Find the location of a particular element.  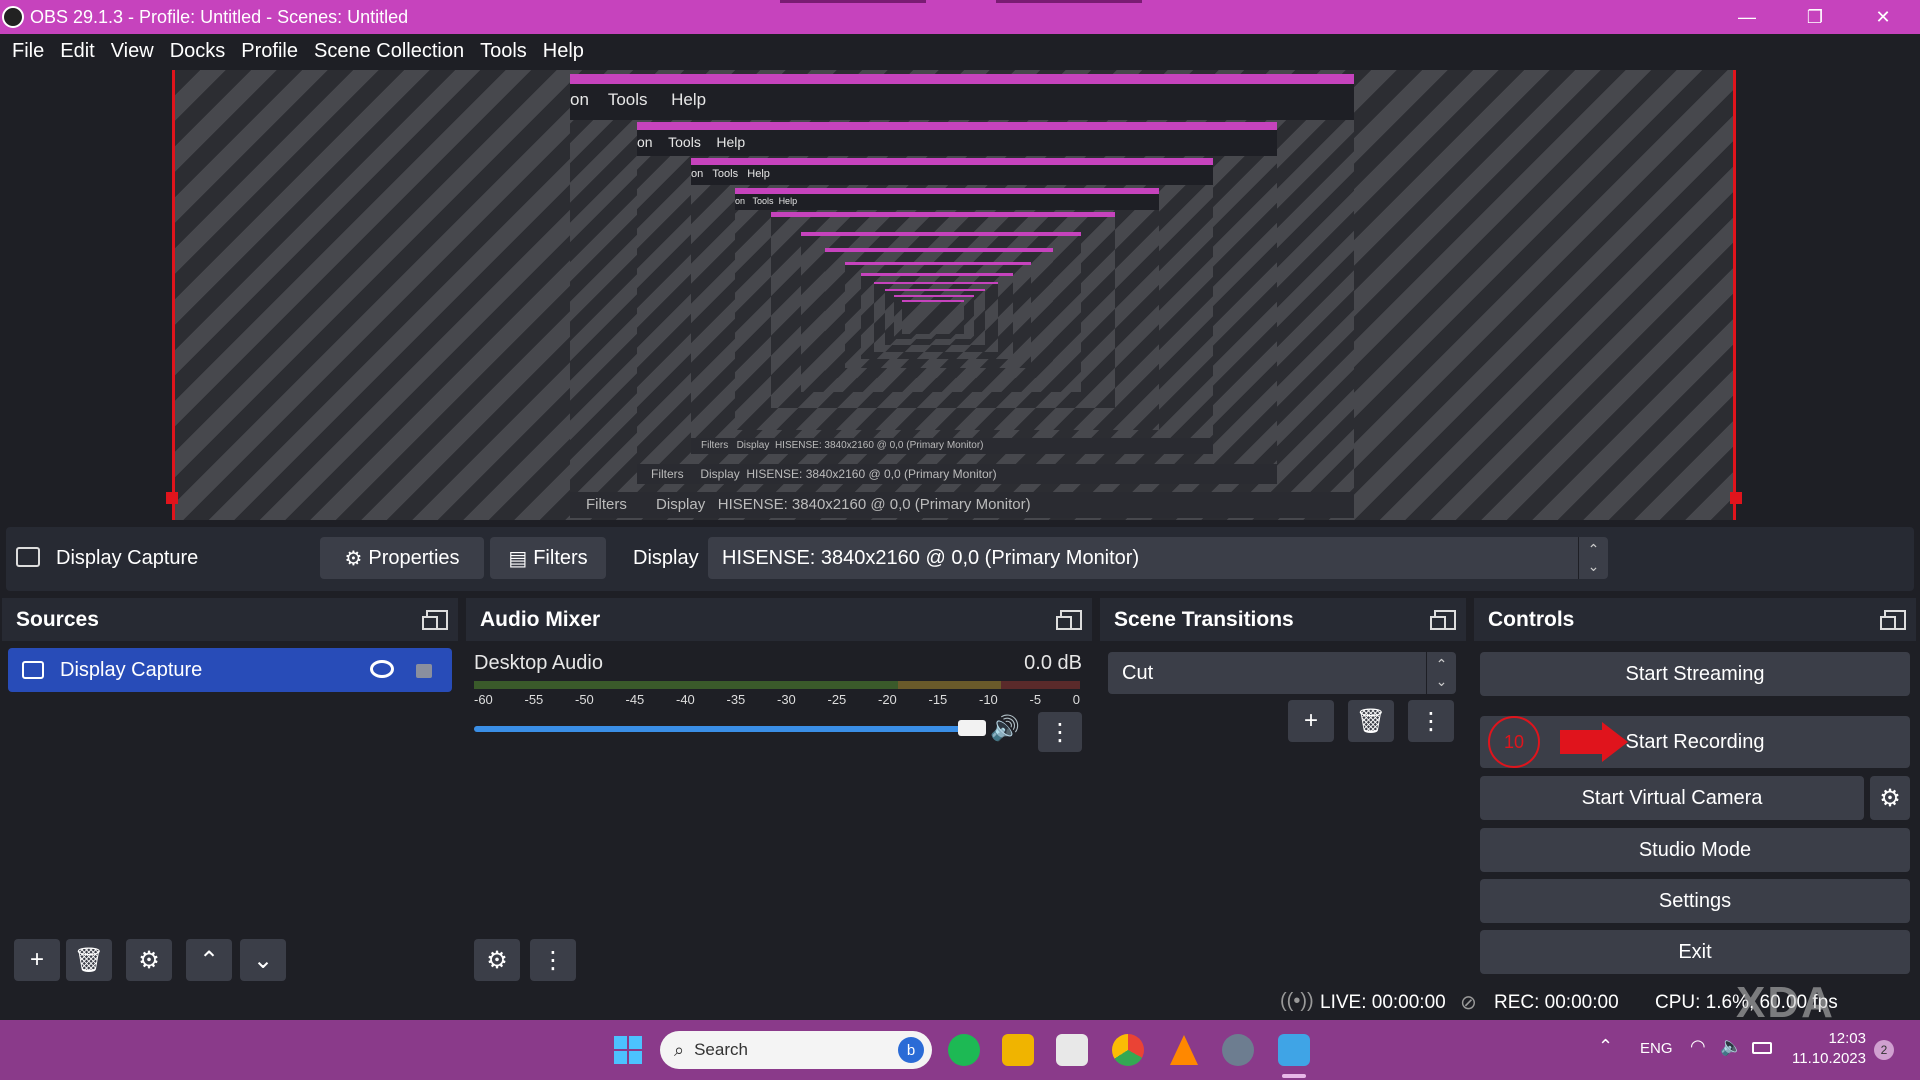

start-recording-button: 10 Start Recording is located at coordinates (1695, 742).